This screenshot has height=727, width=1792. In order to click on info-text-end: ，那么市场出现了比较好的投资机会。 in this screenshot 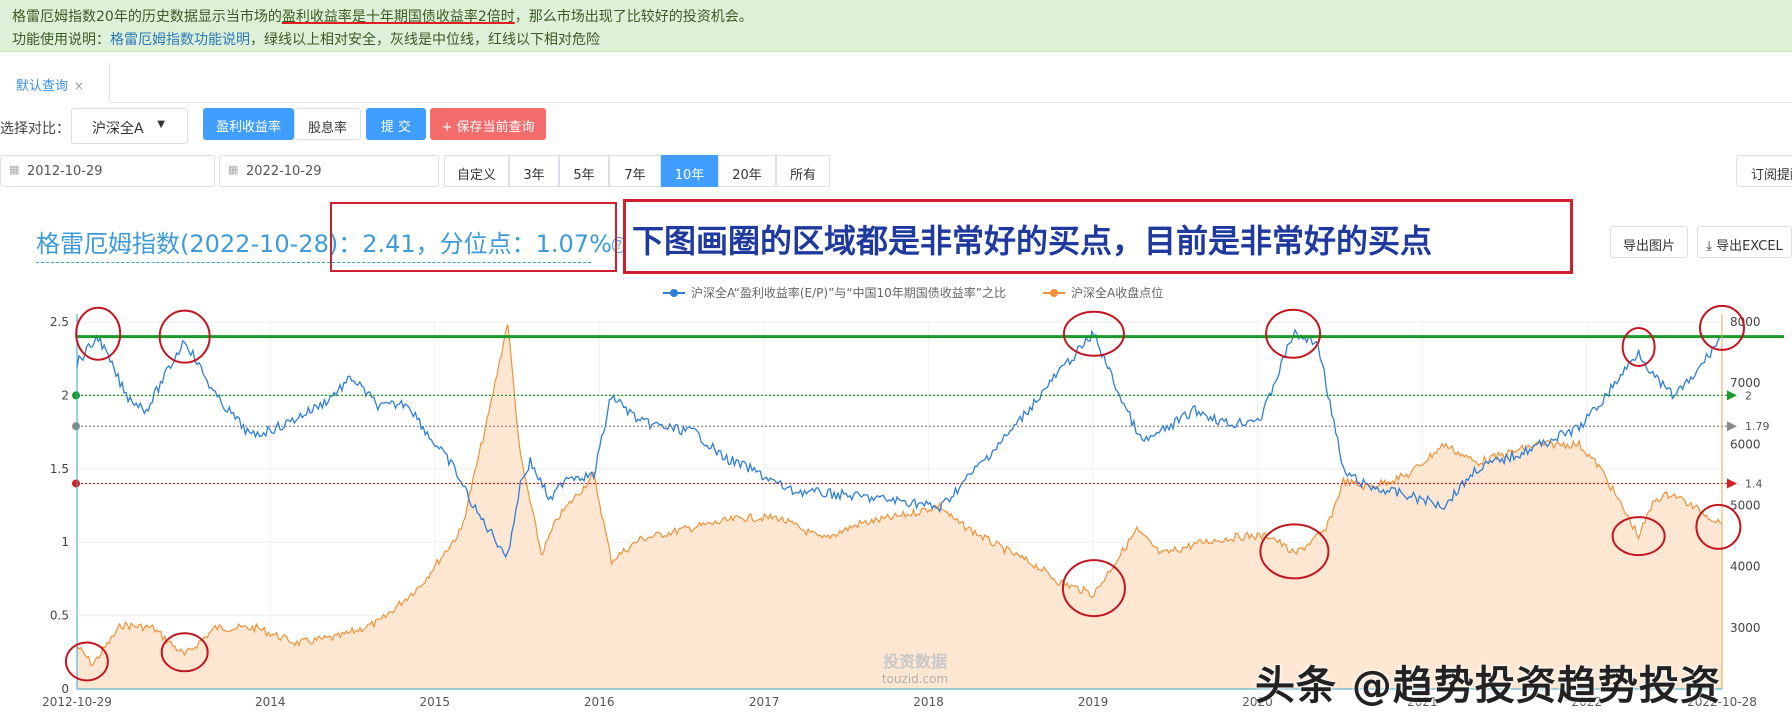, I will do `click(633, 17)`.